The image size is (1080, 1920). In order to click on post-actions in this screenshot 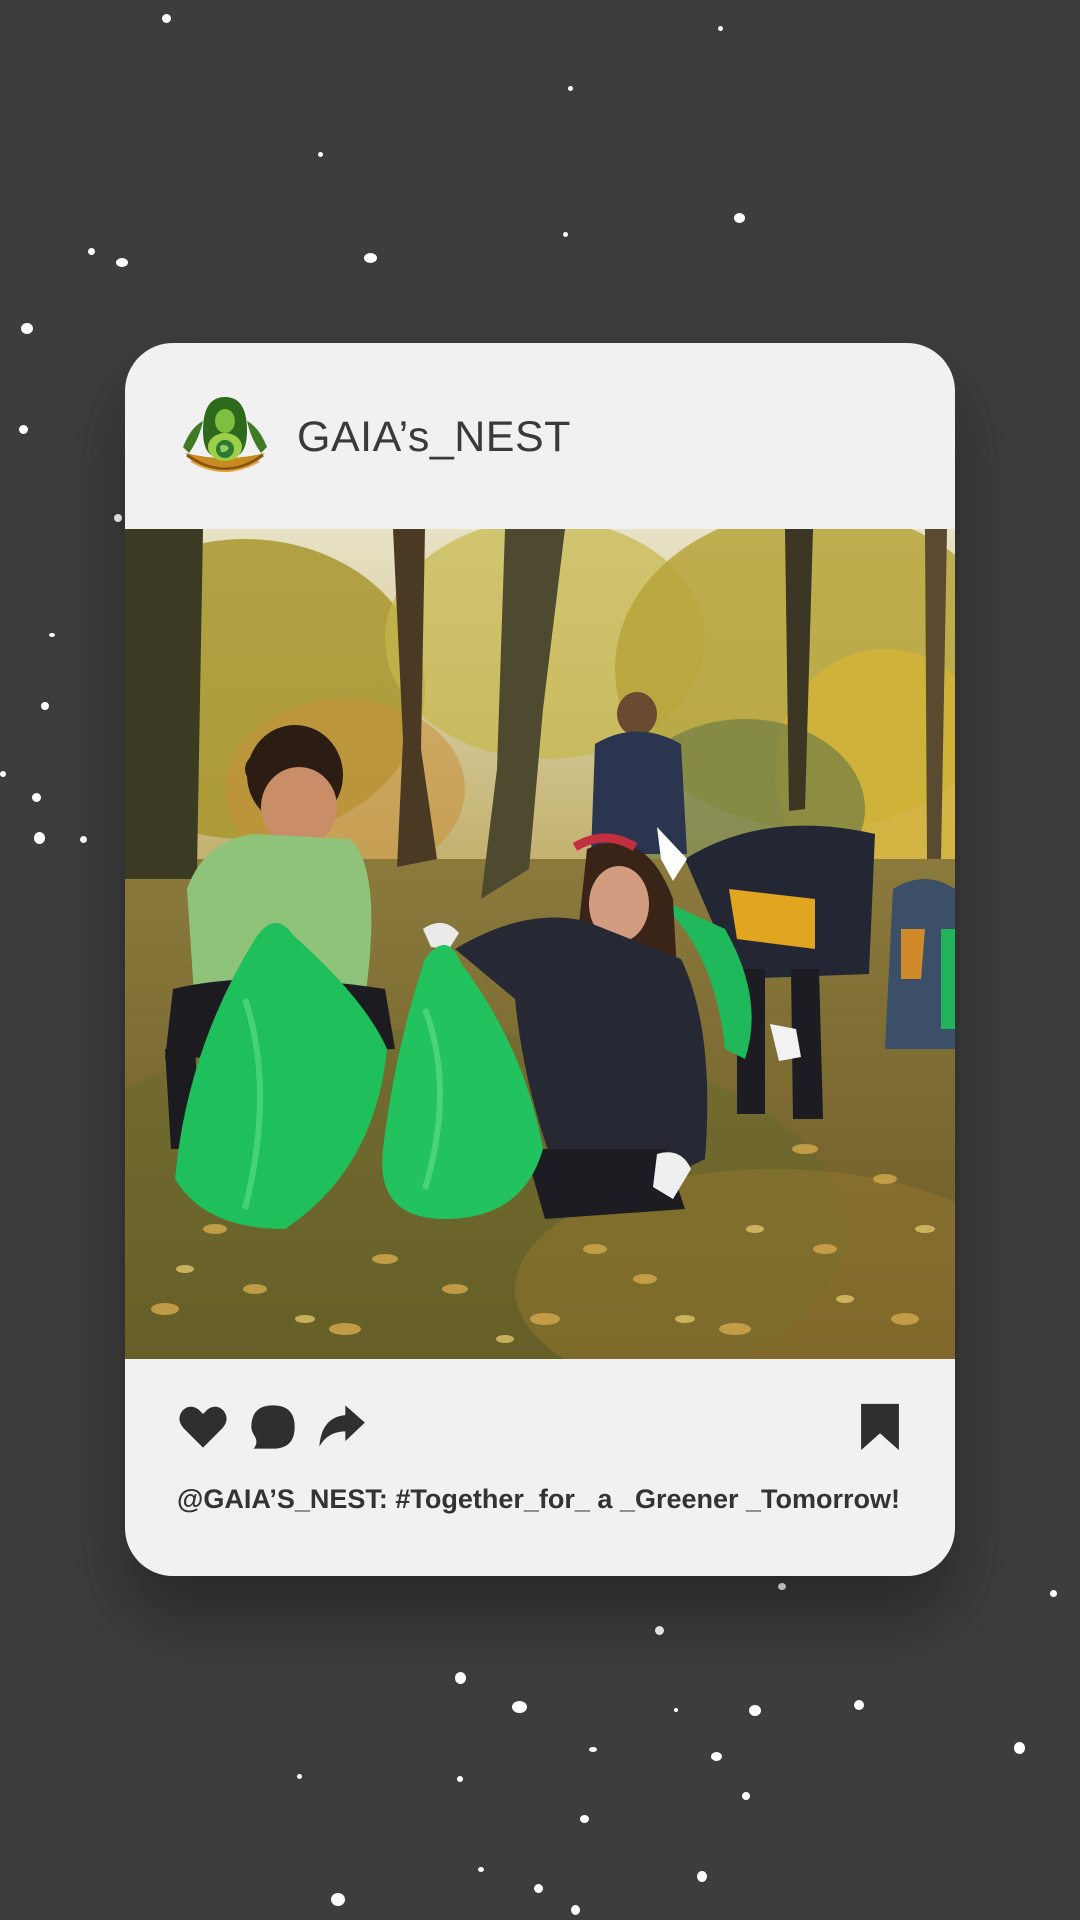, I will do `click(540, 1419)`.